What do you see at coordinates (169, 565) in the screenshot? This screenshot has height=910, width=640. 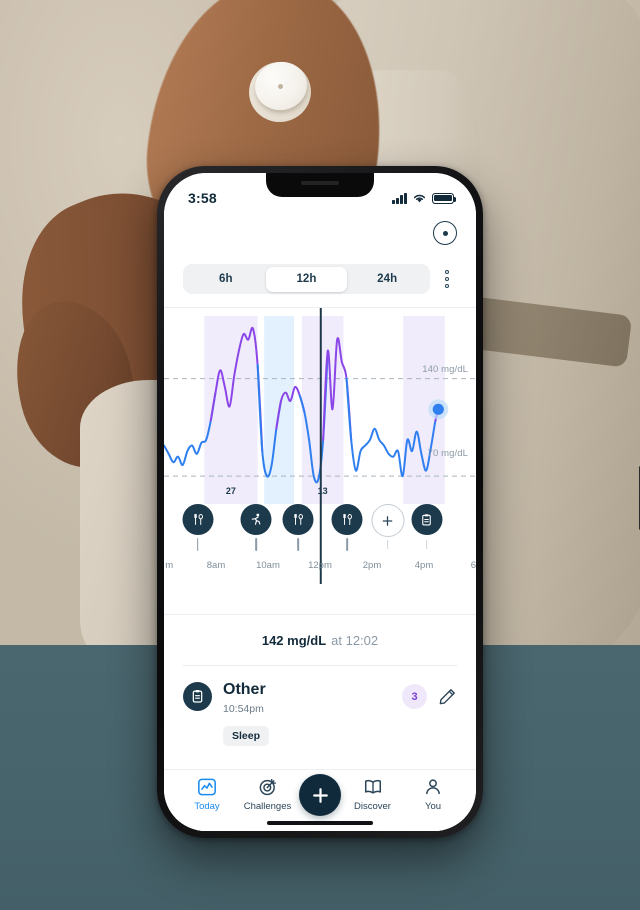 I see `axis-tick-0: m` at bounding box center [169, 565].